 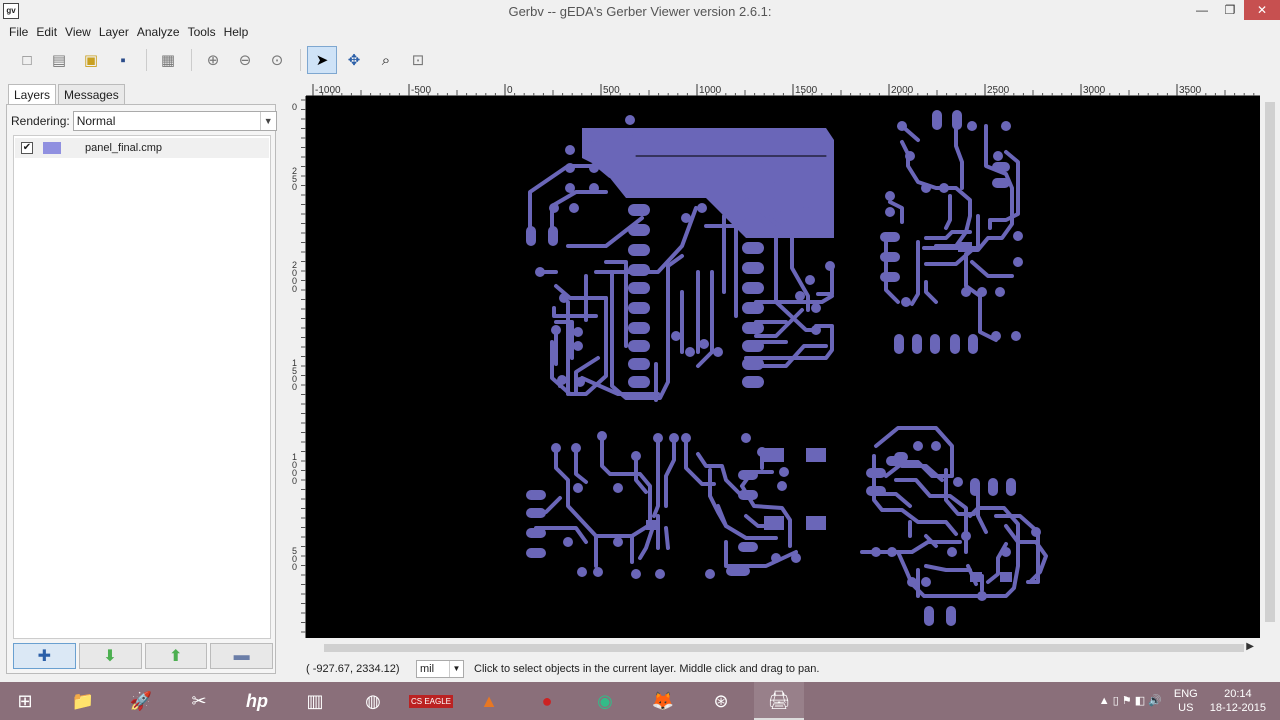 I want to click on save-icon: ▪, so click(x=123, y=60).